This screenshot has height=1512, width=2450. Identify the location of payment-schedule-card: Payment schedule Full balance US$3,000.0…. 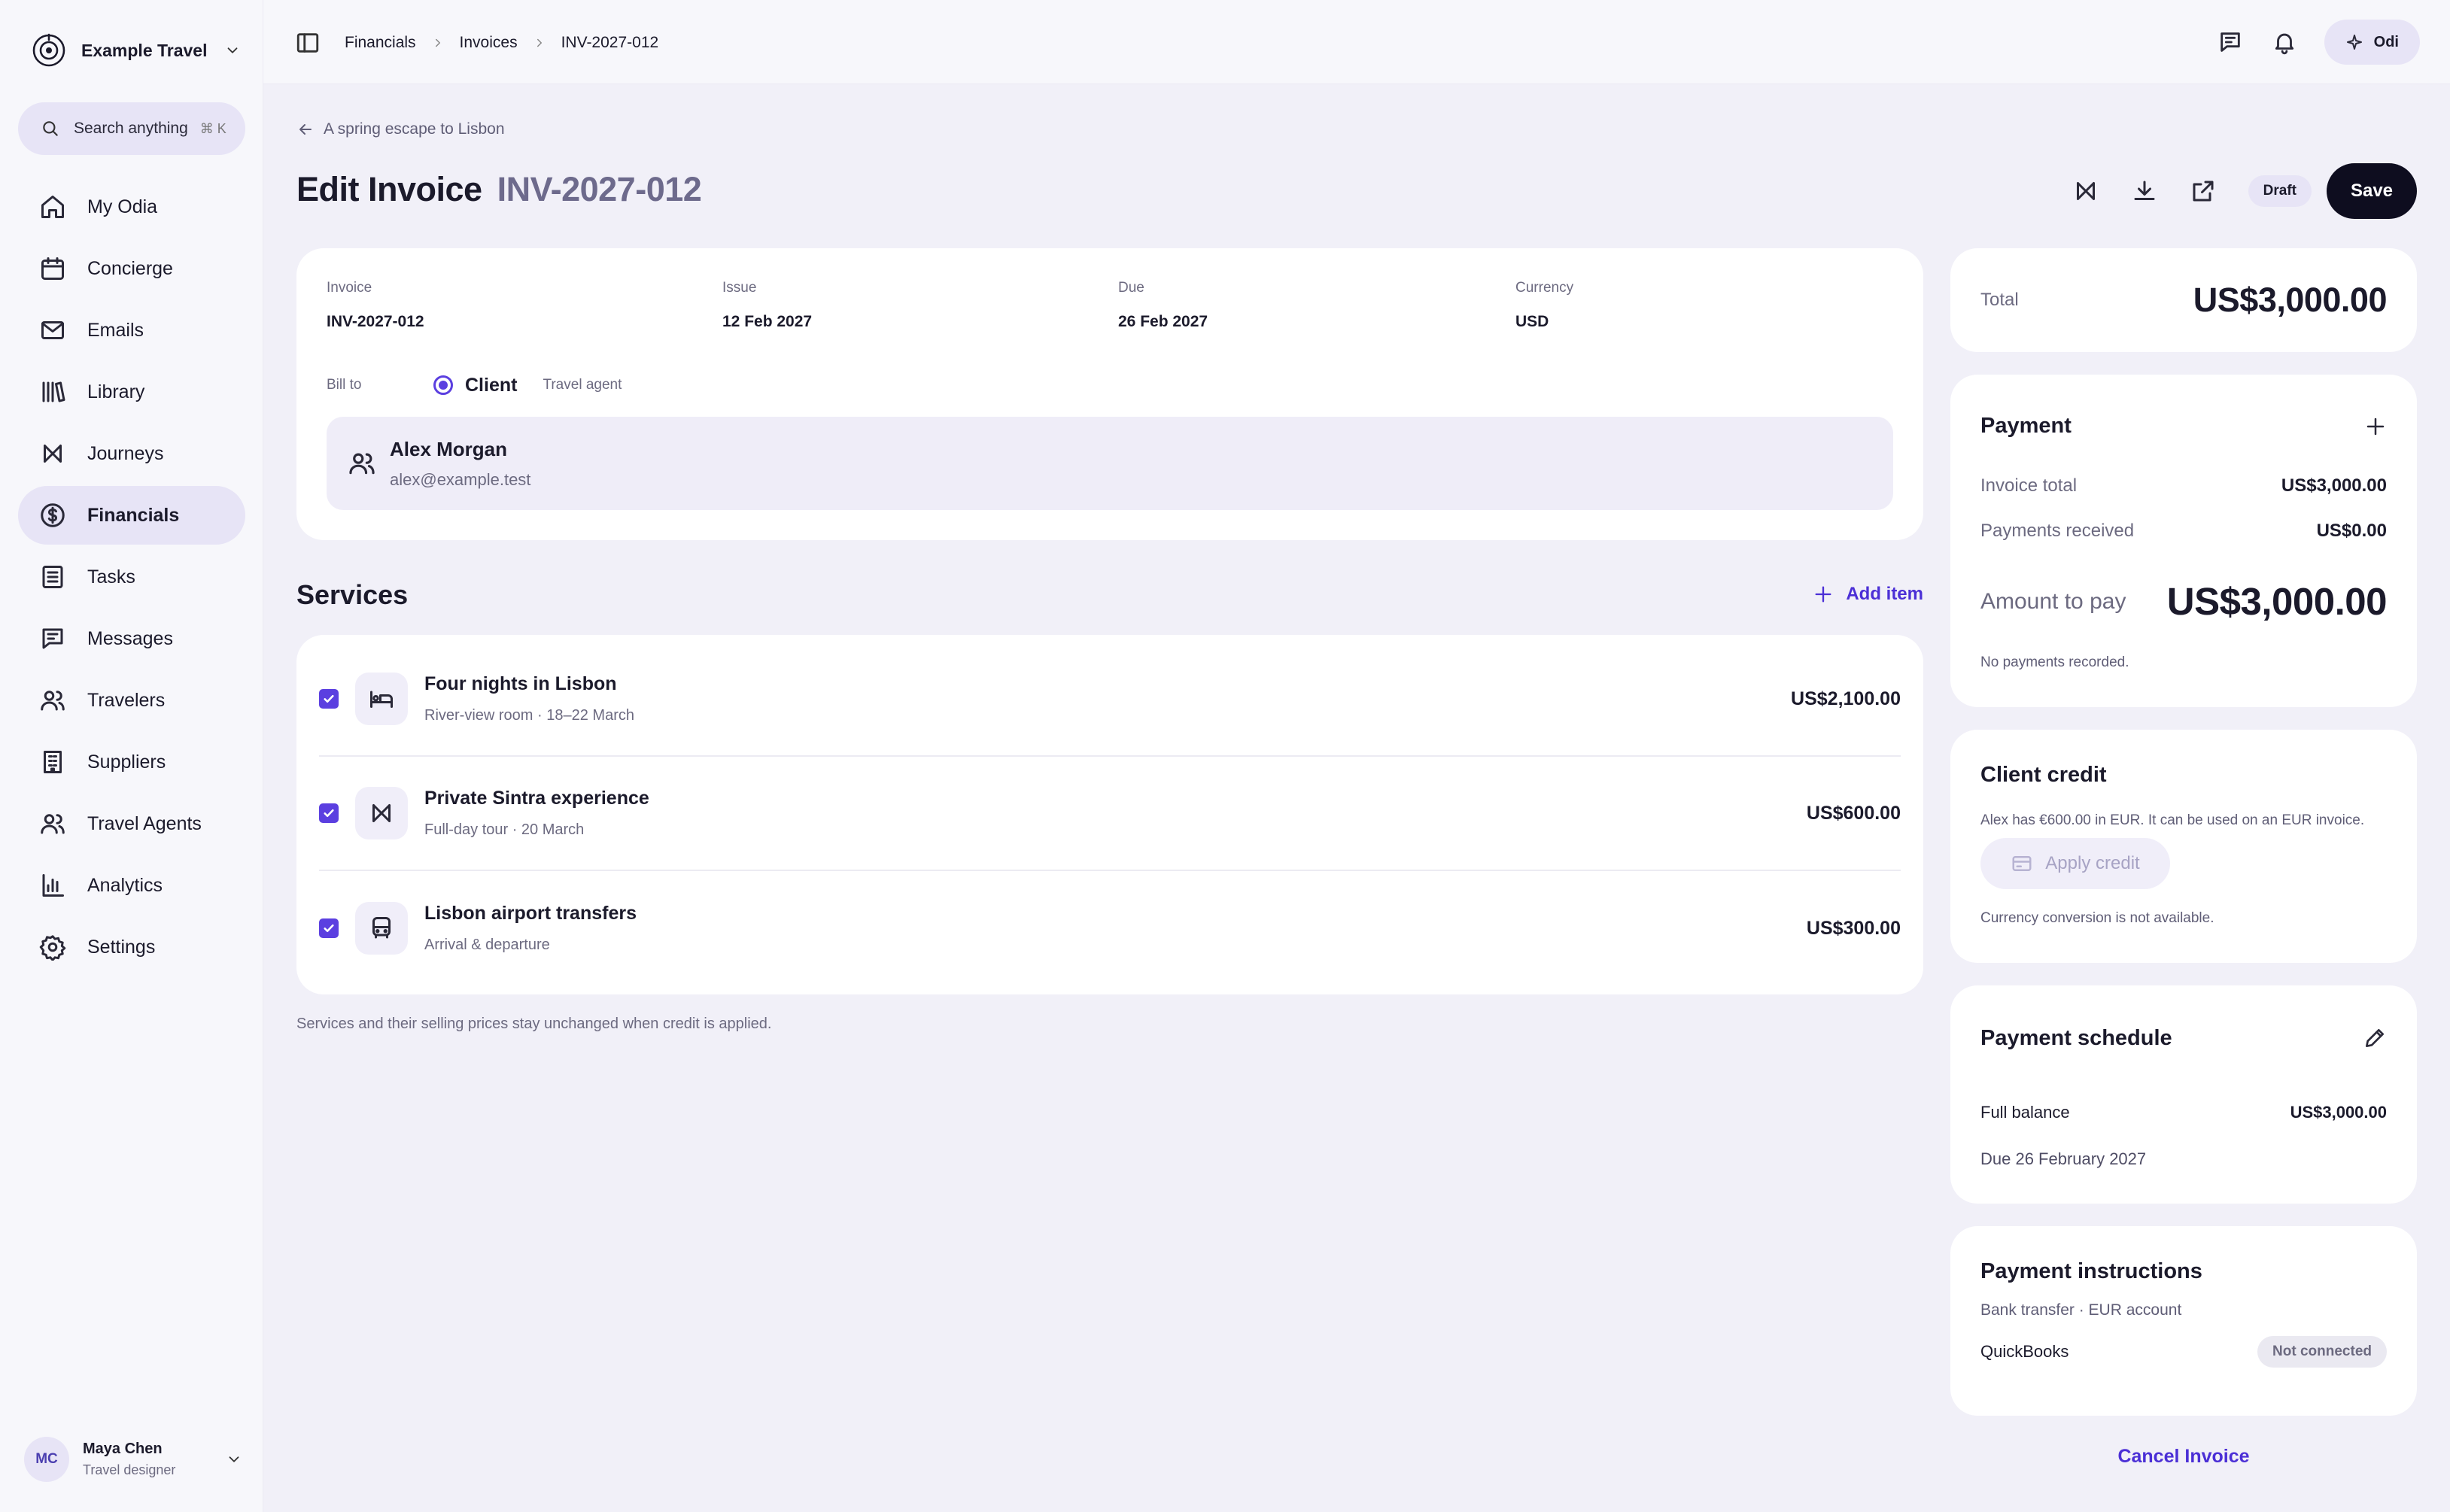
(2183, 1094).